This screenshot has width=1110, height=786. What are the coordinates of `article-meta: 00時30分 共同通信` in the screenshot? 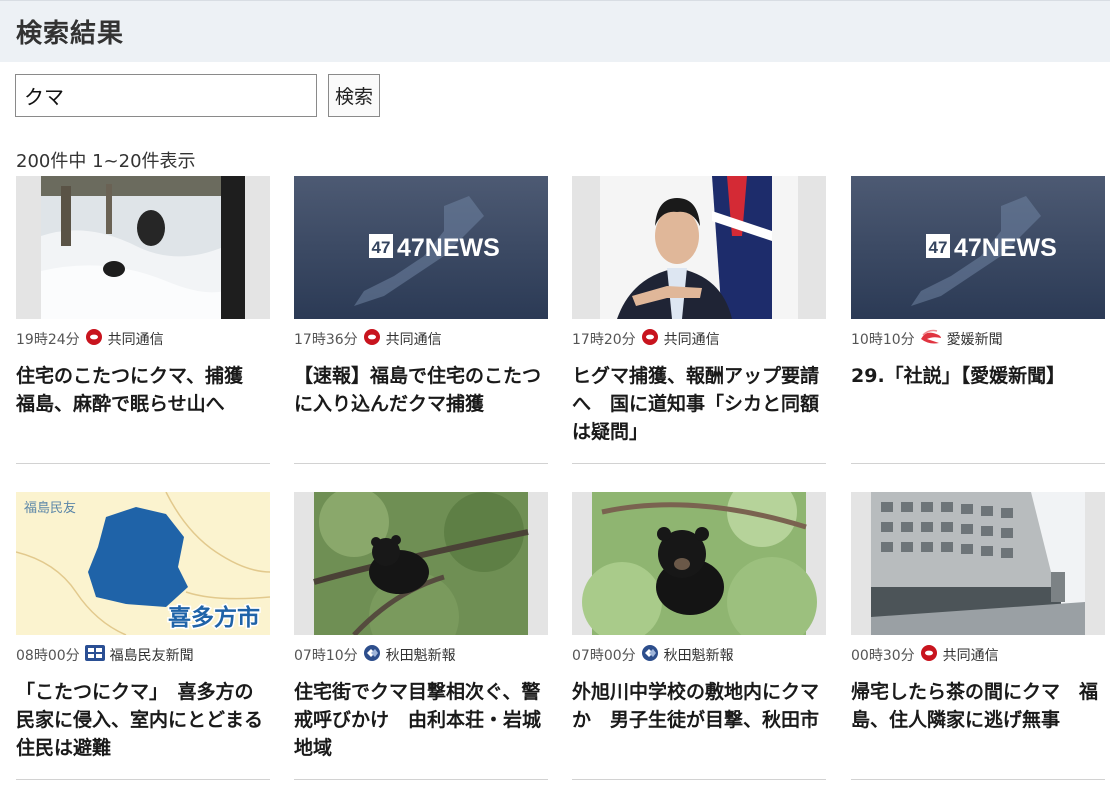 It's located at (925, 655).